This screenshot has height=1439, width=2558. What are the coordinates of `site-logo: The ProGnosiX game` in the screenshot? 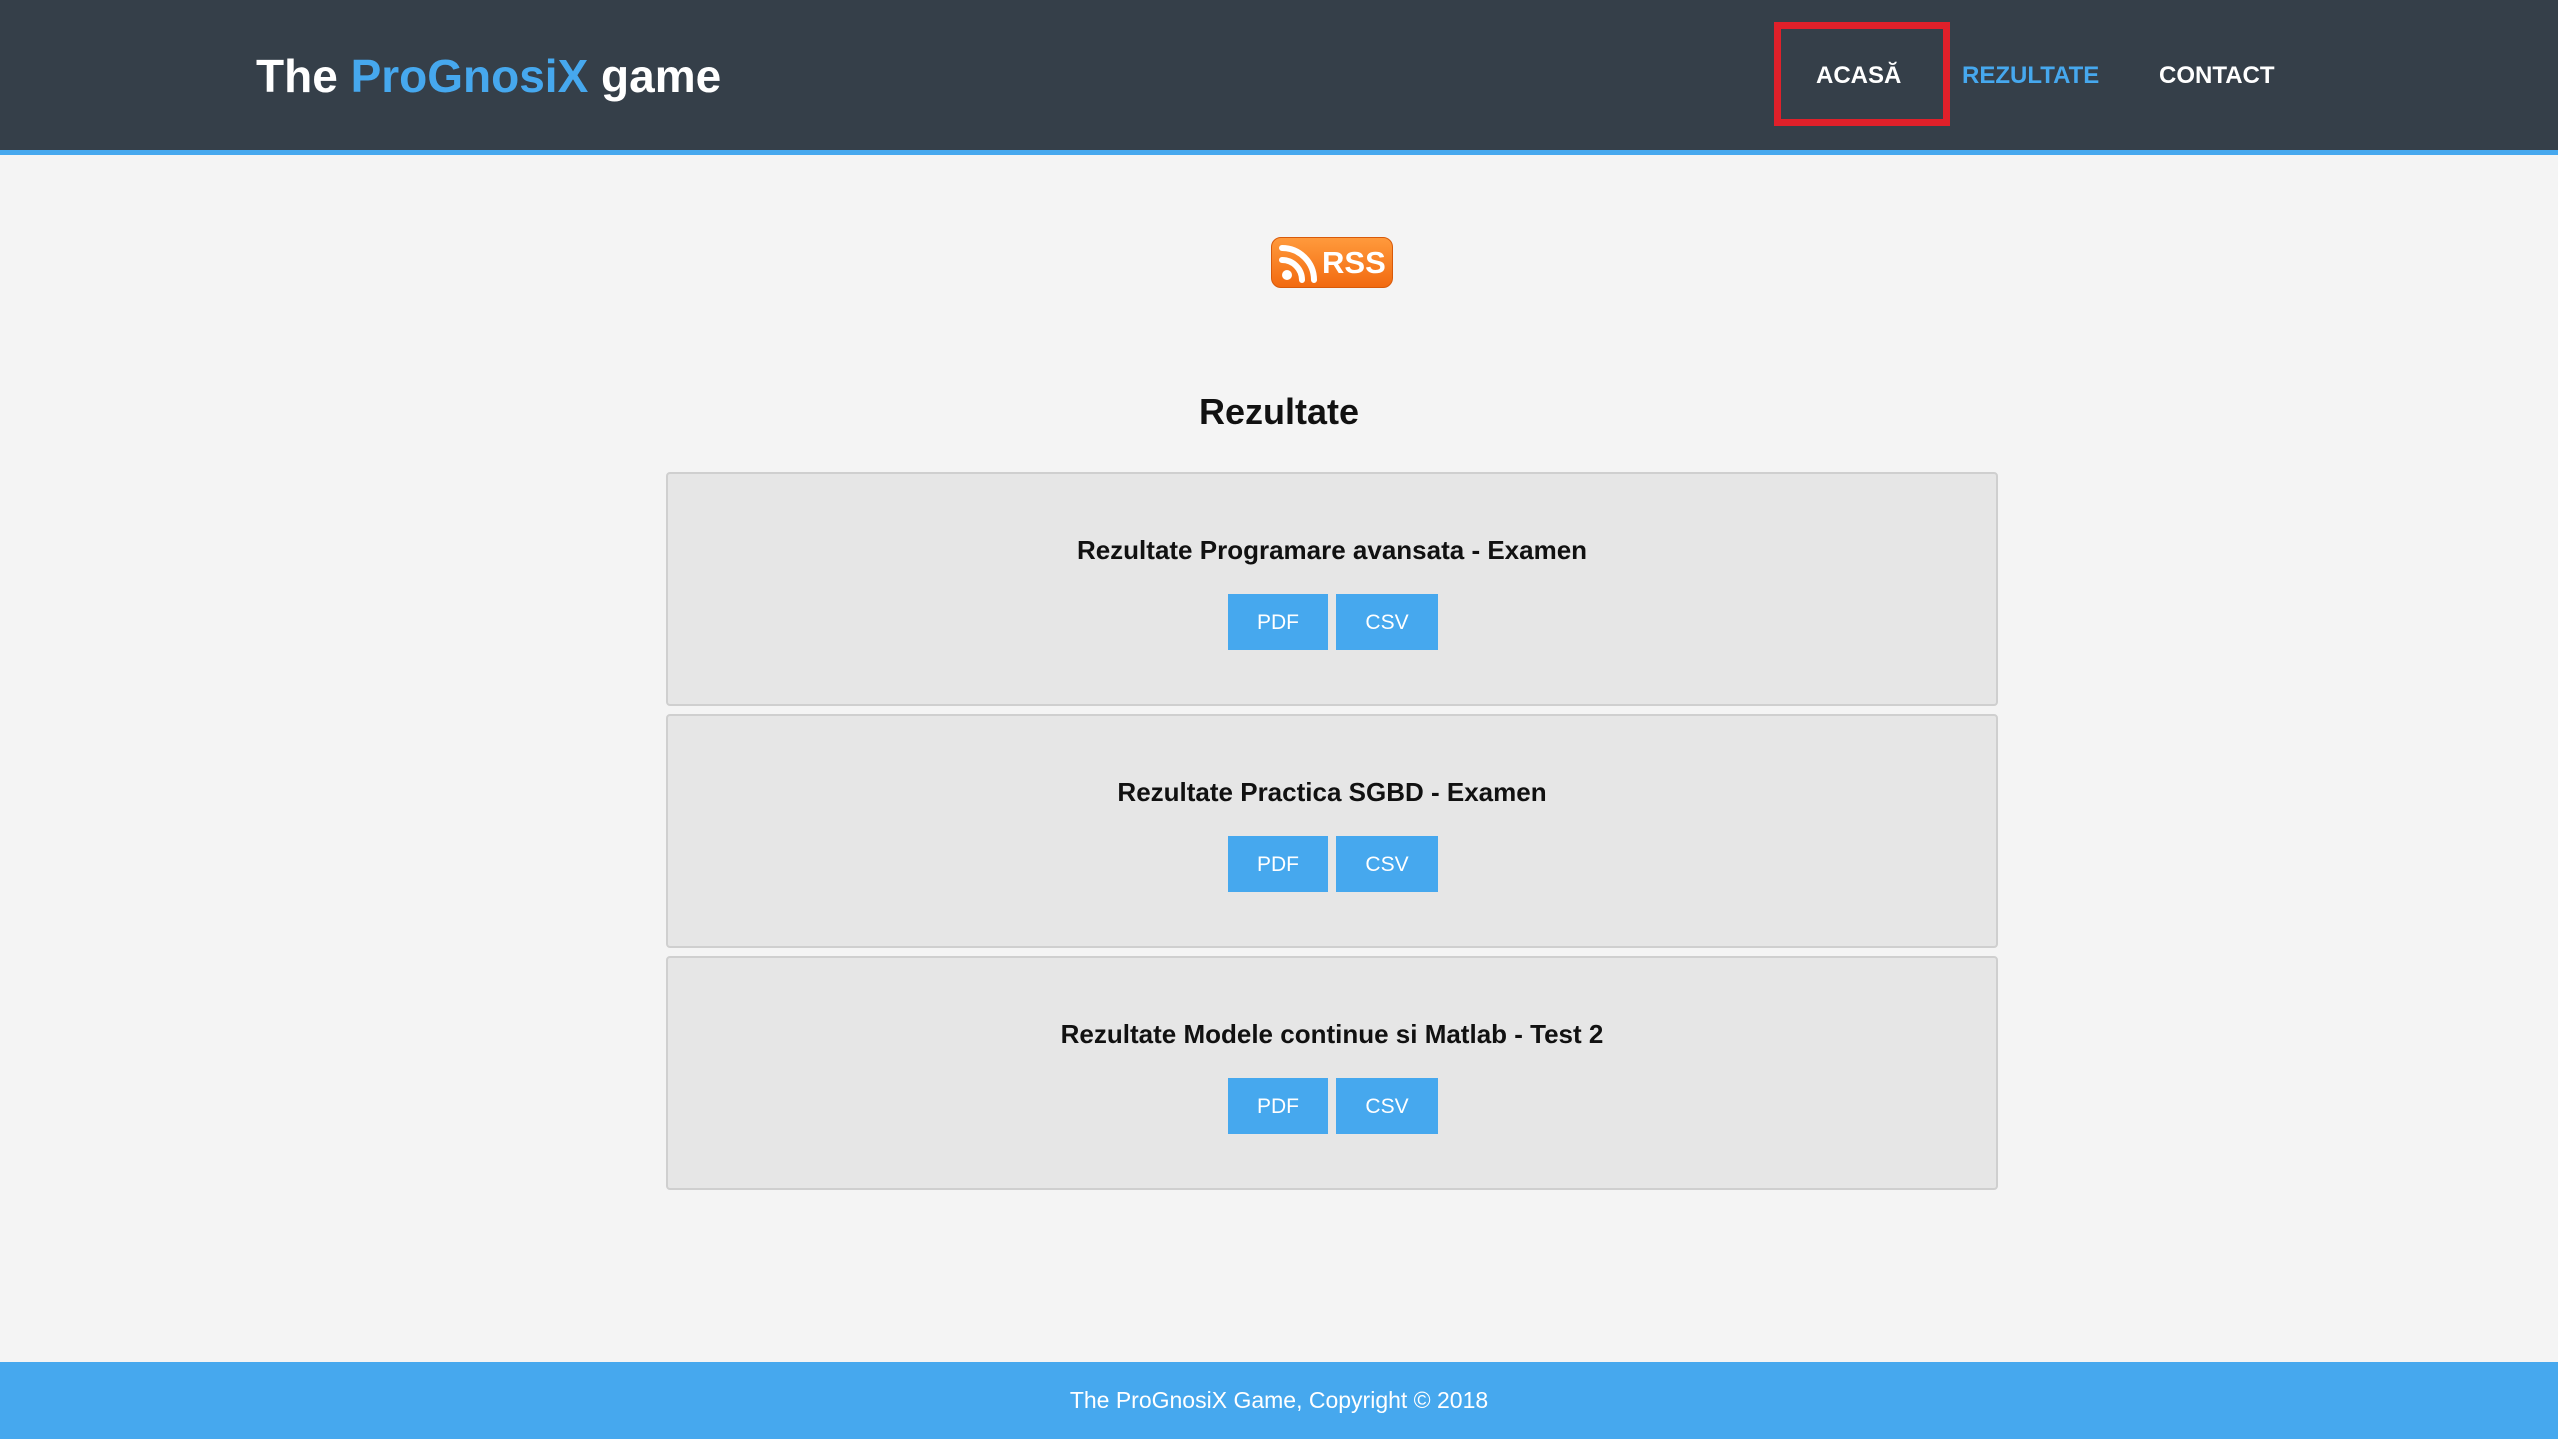 It's located at (488, 76).